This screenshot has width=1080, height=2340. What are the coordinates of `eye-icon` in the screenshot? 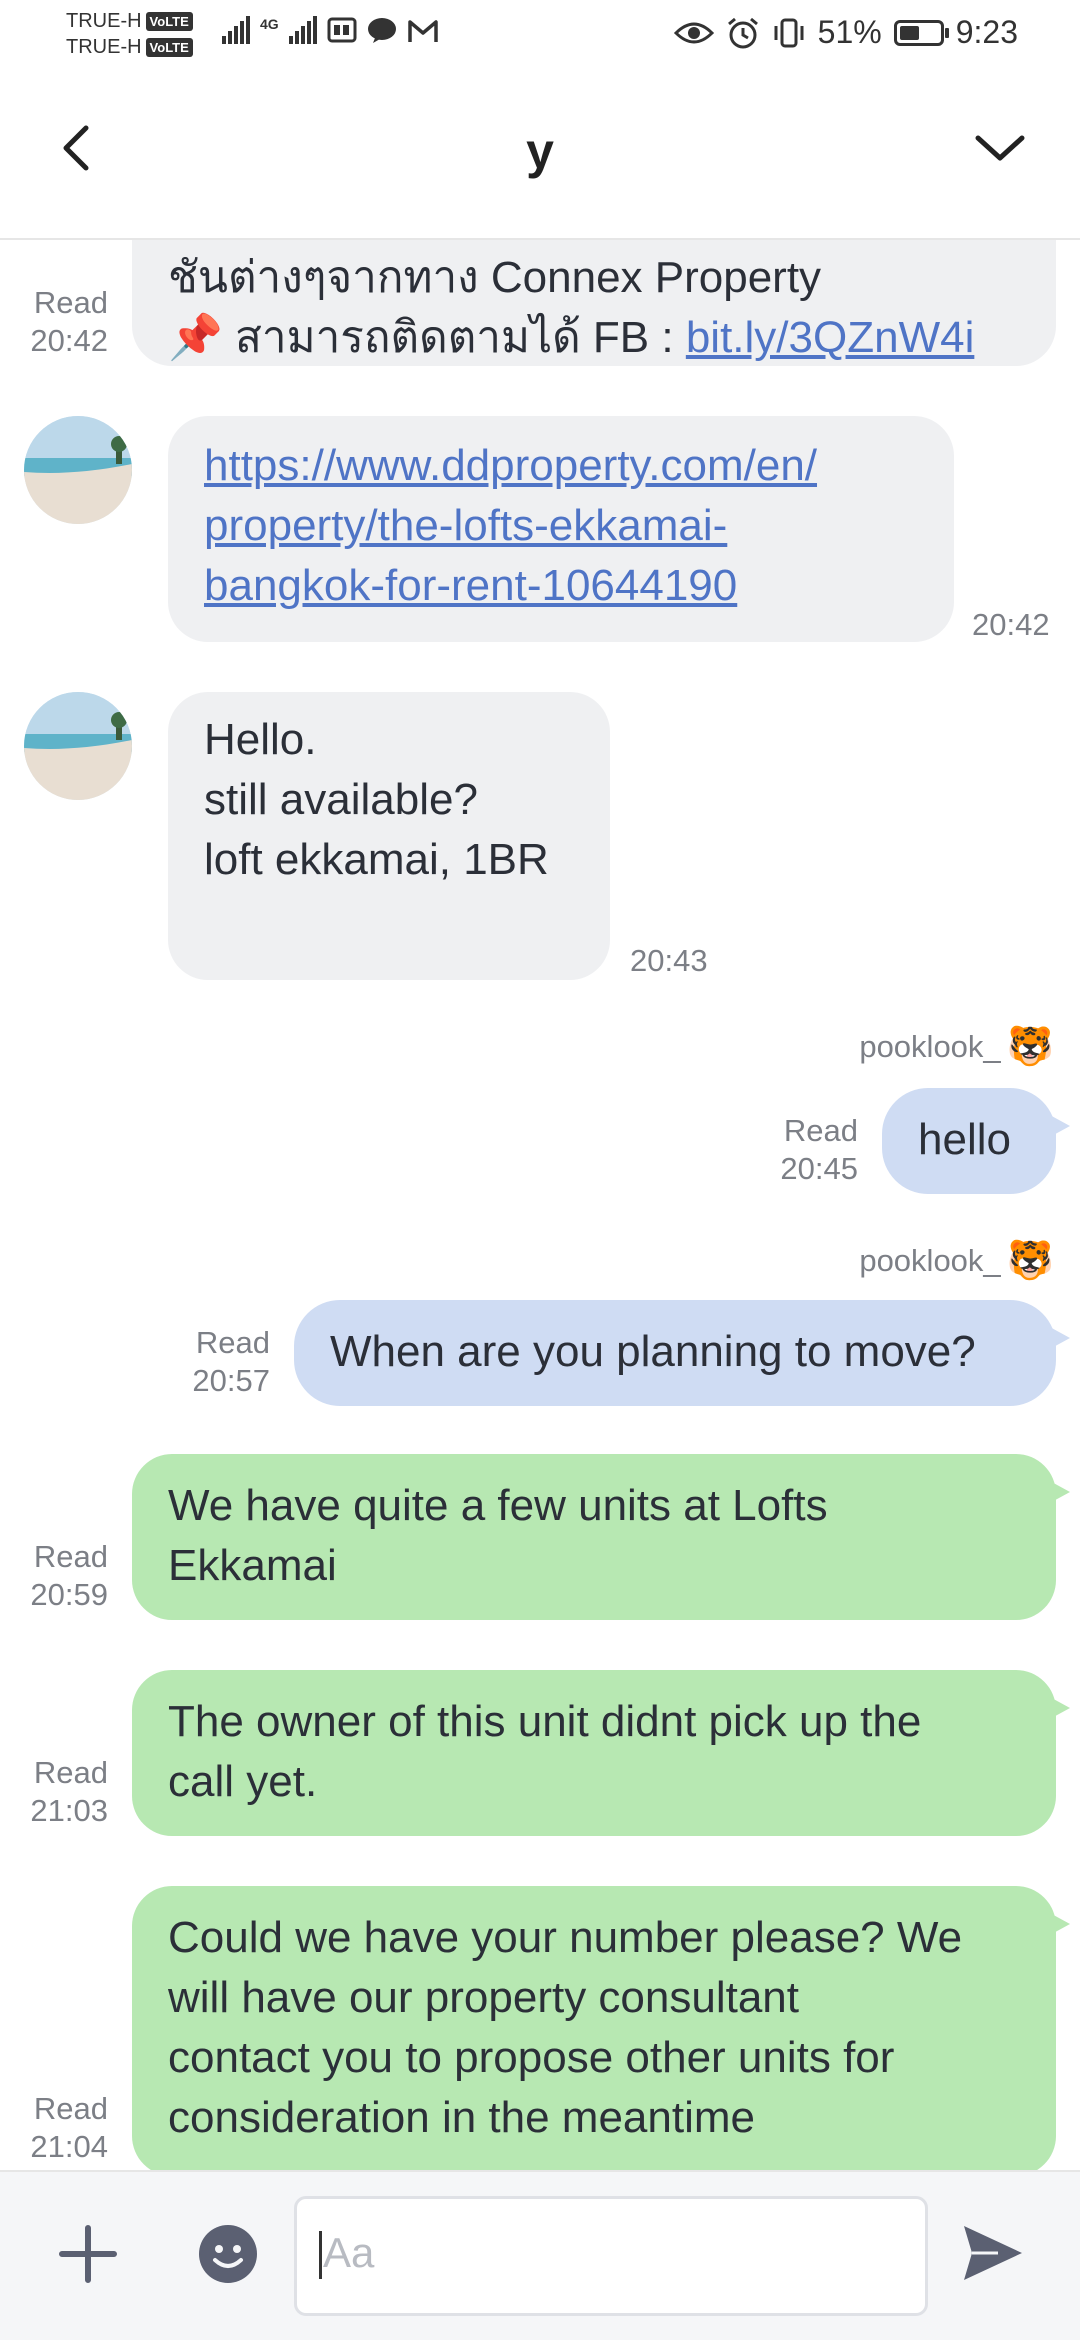 It's located at (693, 32).